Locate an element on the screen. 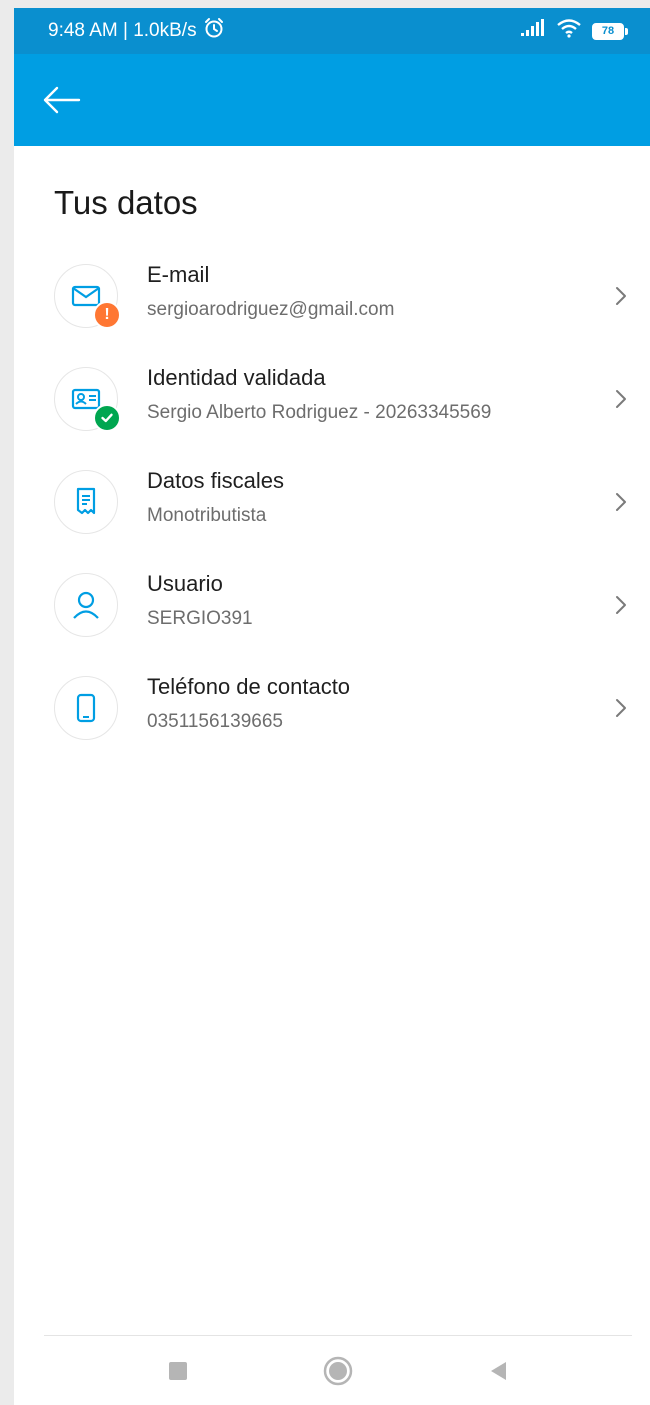  nav-back-button is located at coordinates (498, 1371).